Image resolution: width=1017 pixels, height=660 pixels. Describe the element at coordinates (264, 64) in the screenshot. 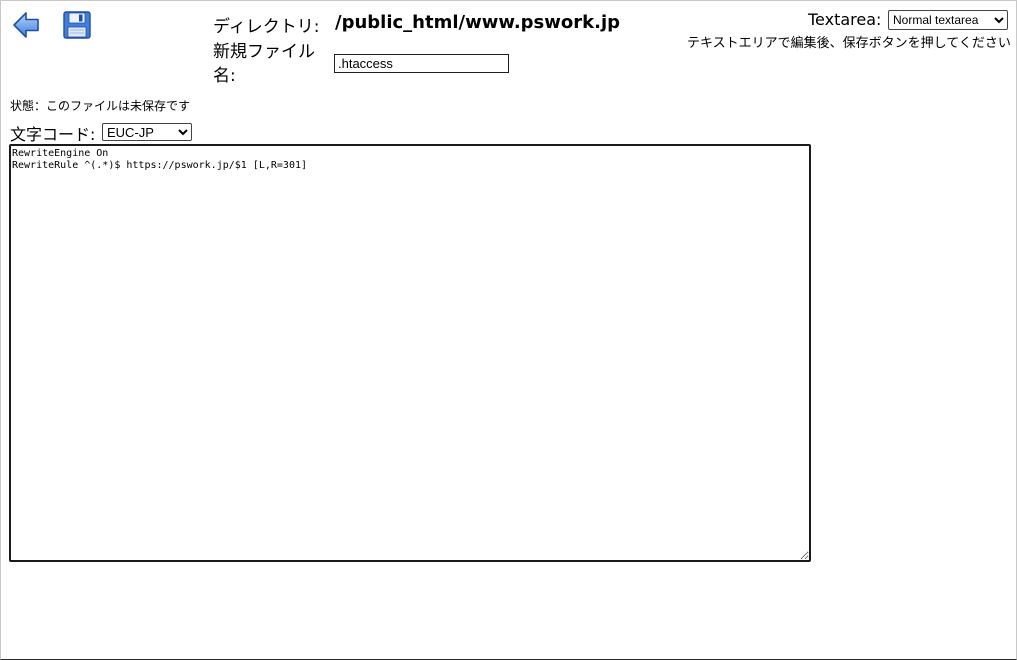

I see `new-file-name-label: 新規ファイル名:` at that location.